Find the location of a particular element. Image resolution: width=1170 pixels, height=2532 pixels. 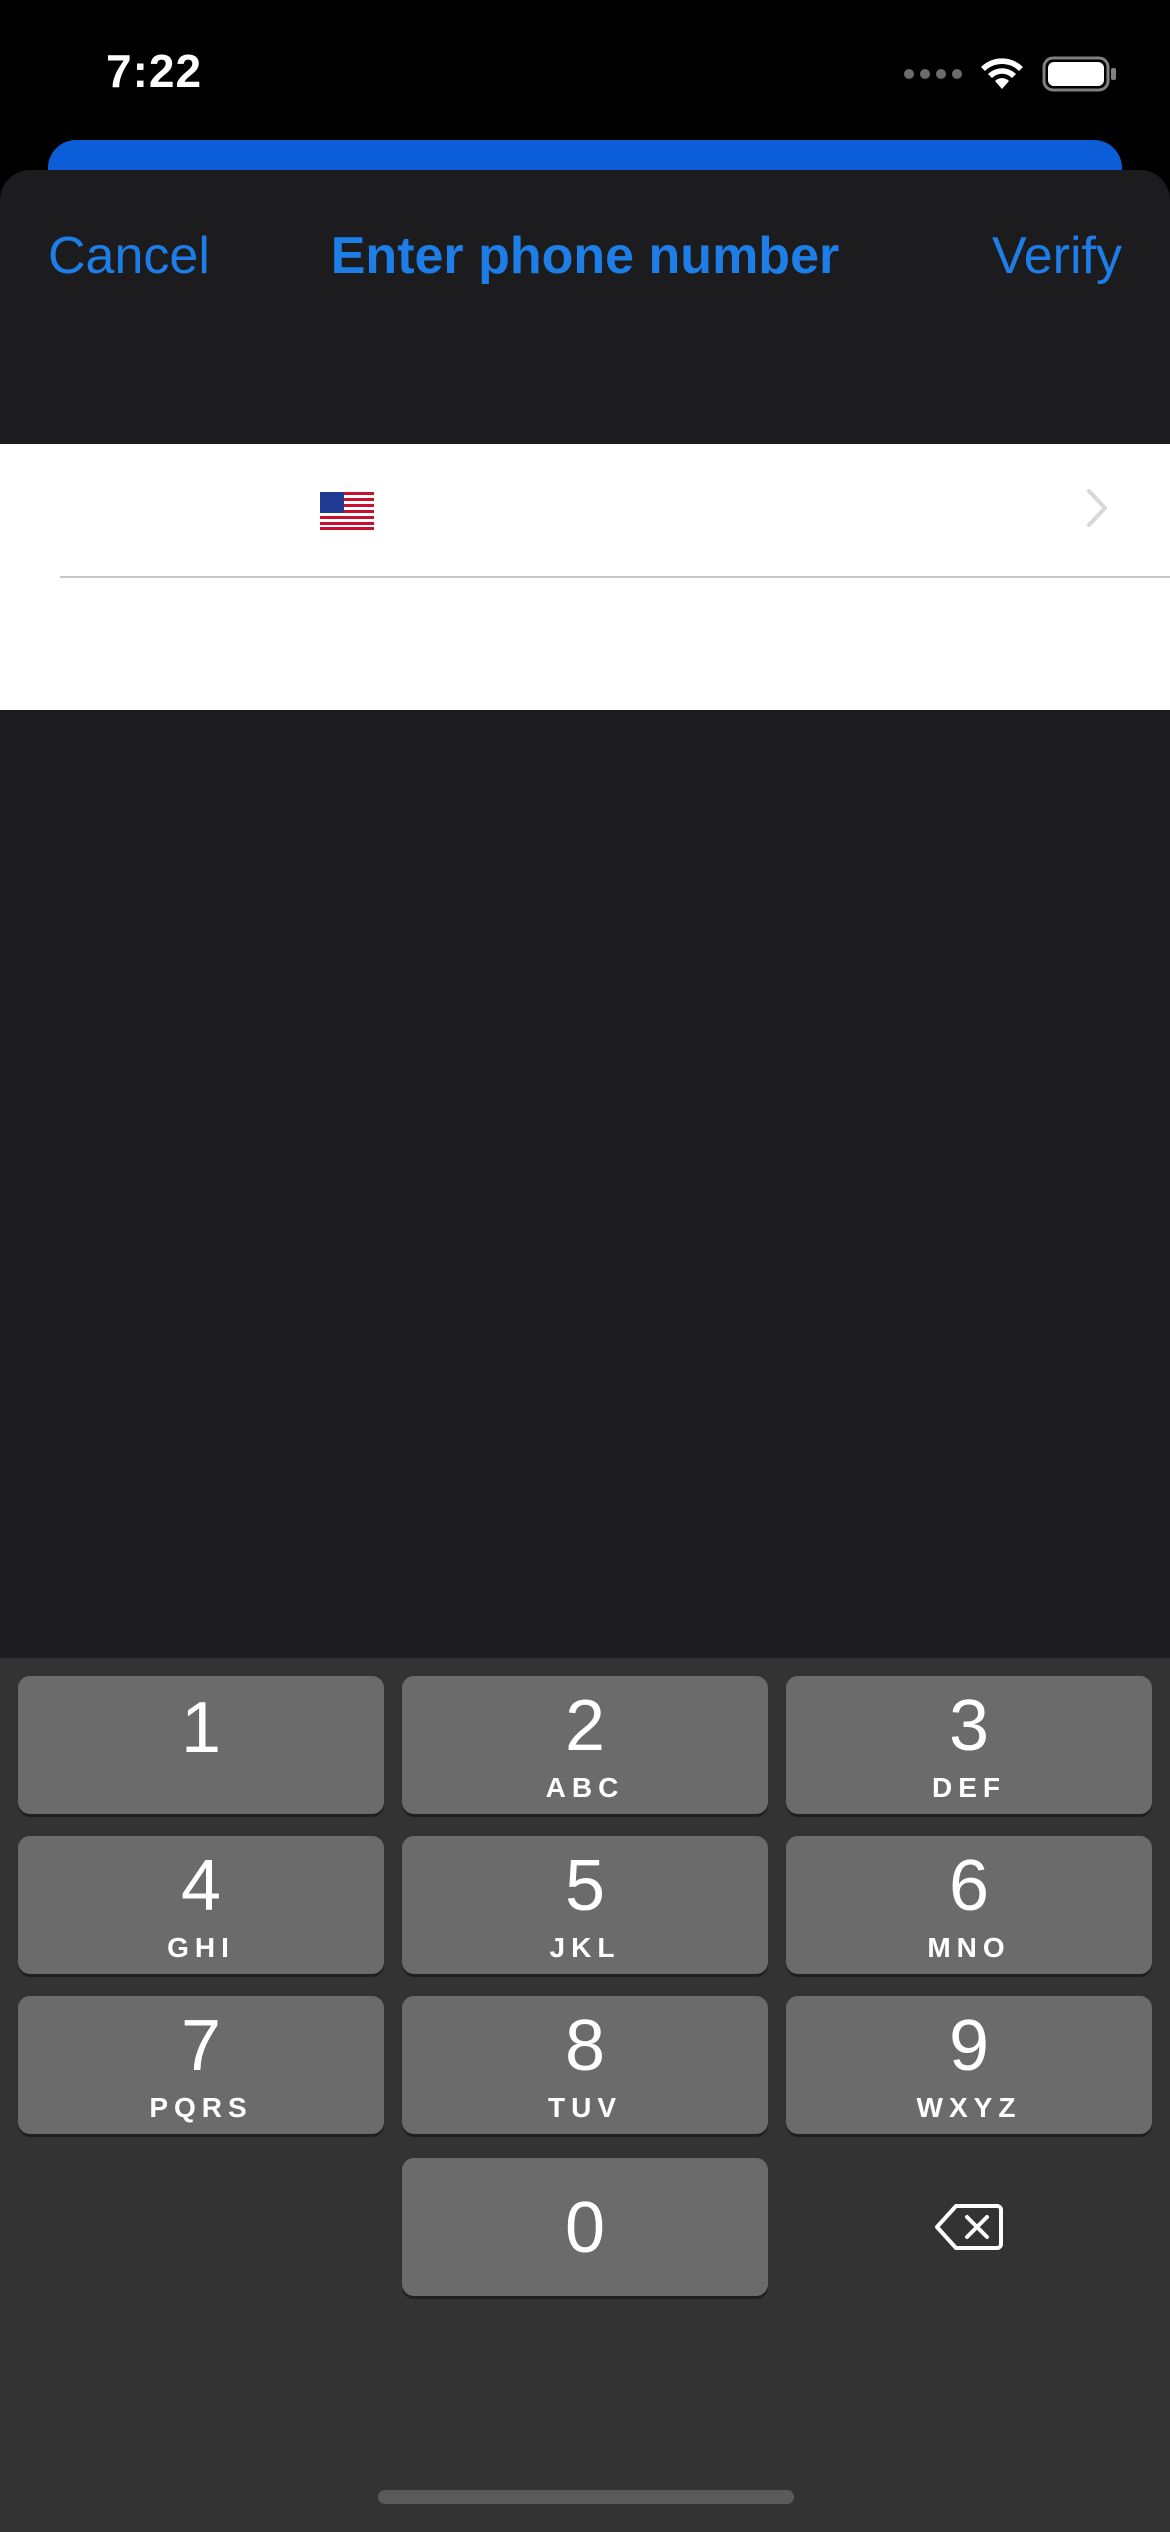

phone-form is located at coordinates (585, 578).